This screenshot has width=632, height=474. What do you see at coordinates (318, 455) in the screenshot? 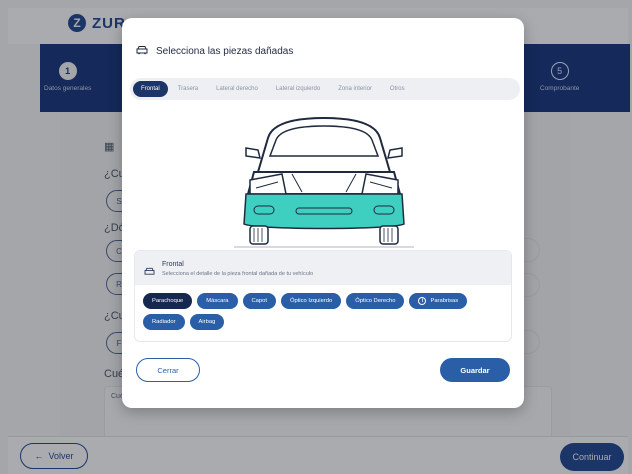
I see `footer-bar` at bounding box center [318, 455].